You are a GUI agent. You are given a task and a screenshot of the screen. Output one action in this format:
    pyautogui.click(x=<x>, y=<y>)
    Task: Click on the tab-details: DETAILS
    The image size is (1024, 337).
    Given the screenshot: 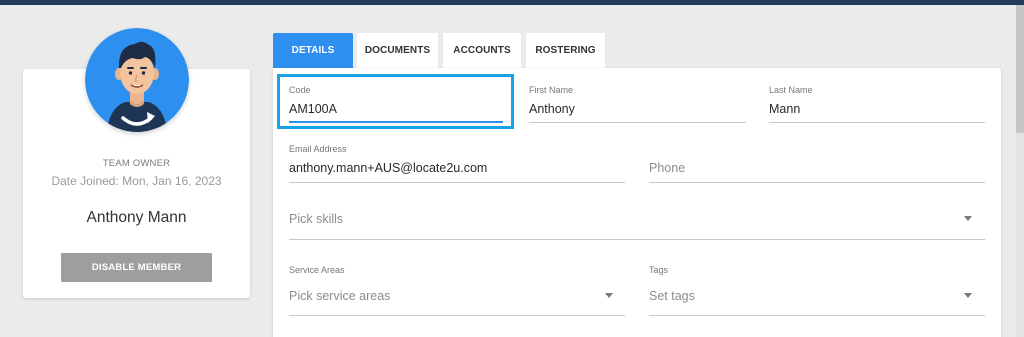 What is the action you would take?
    pyautogui.click(x=313, y=50)
    